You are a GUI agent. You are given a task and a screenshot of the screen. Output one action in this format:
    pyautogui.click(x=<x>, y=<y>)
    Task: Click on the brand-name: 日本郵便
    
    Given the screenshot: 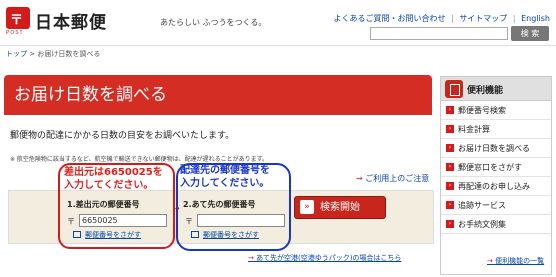 What is the action you would take?
    pyautogui.click(x=71, y=20)
    